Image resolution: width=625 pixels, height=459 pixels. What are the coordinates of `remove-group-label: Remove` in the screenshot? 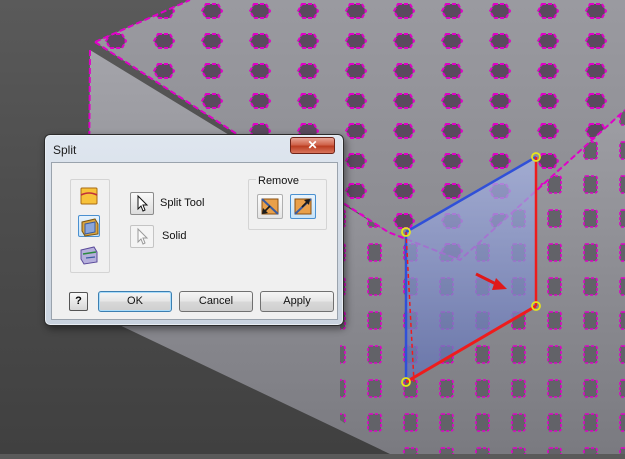 It's located at (278, 181).